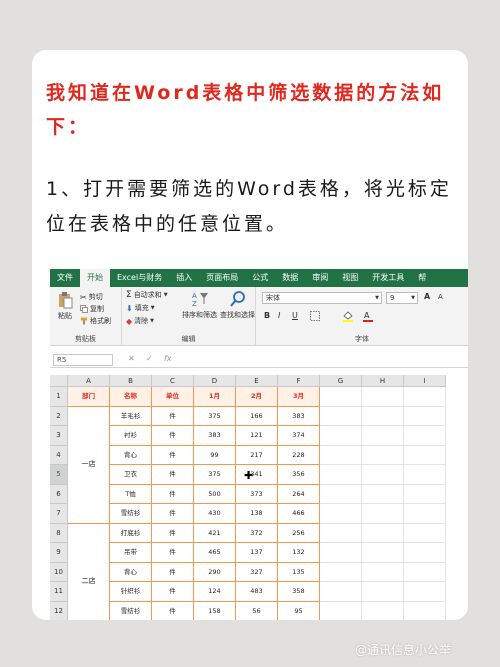 This screenshot has height=667, width=500. Describe the element at coordinates (89, 465) in the screenshot. I see `department-cell: 一店` at that location.